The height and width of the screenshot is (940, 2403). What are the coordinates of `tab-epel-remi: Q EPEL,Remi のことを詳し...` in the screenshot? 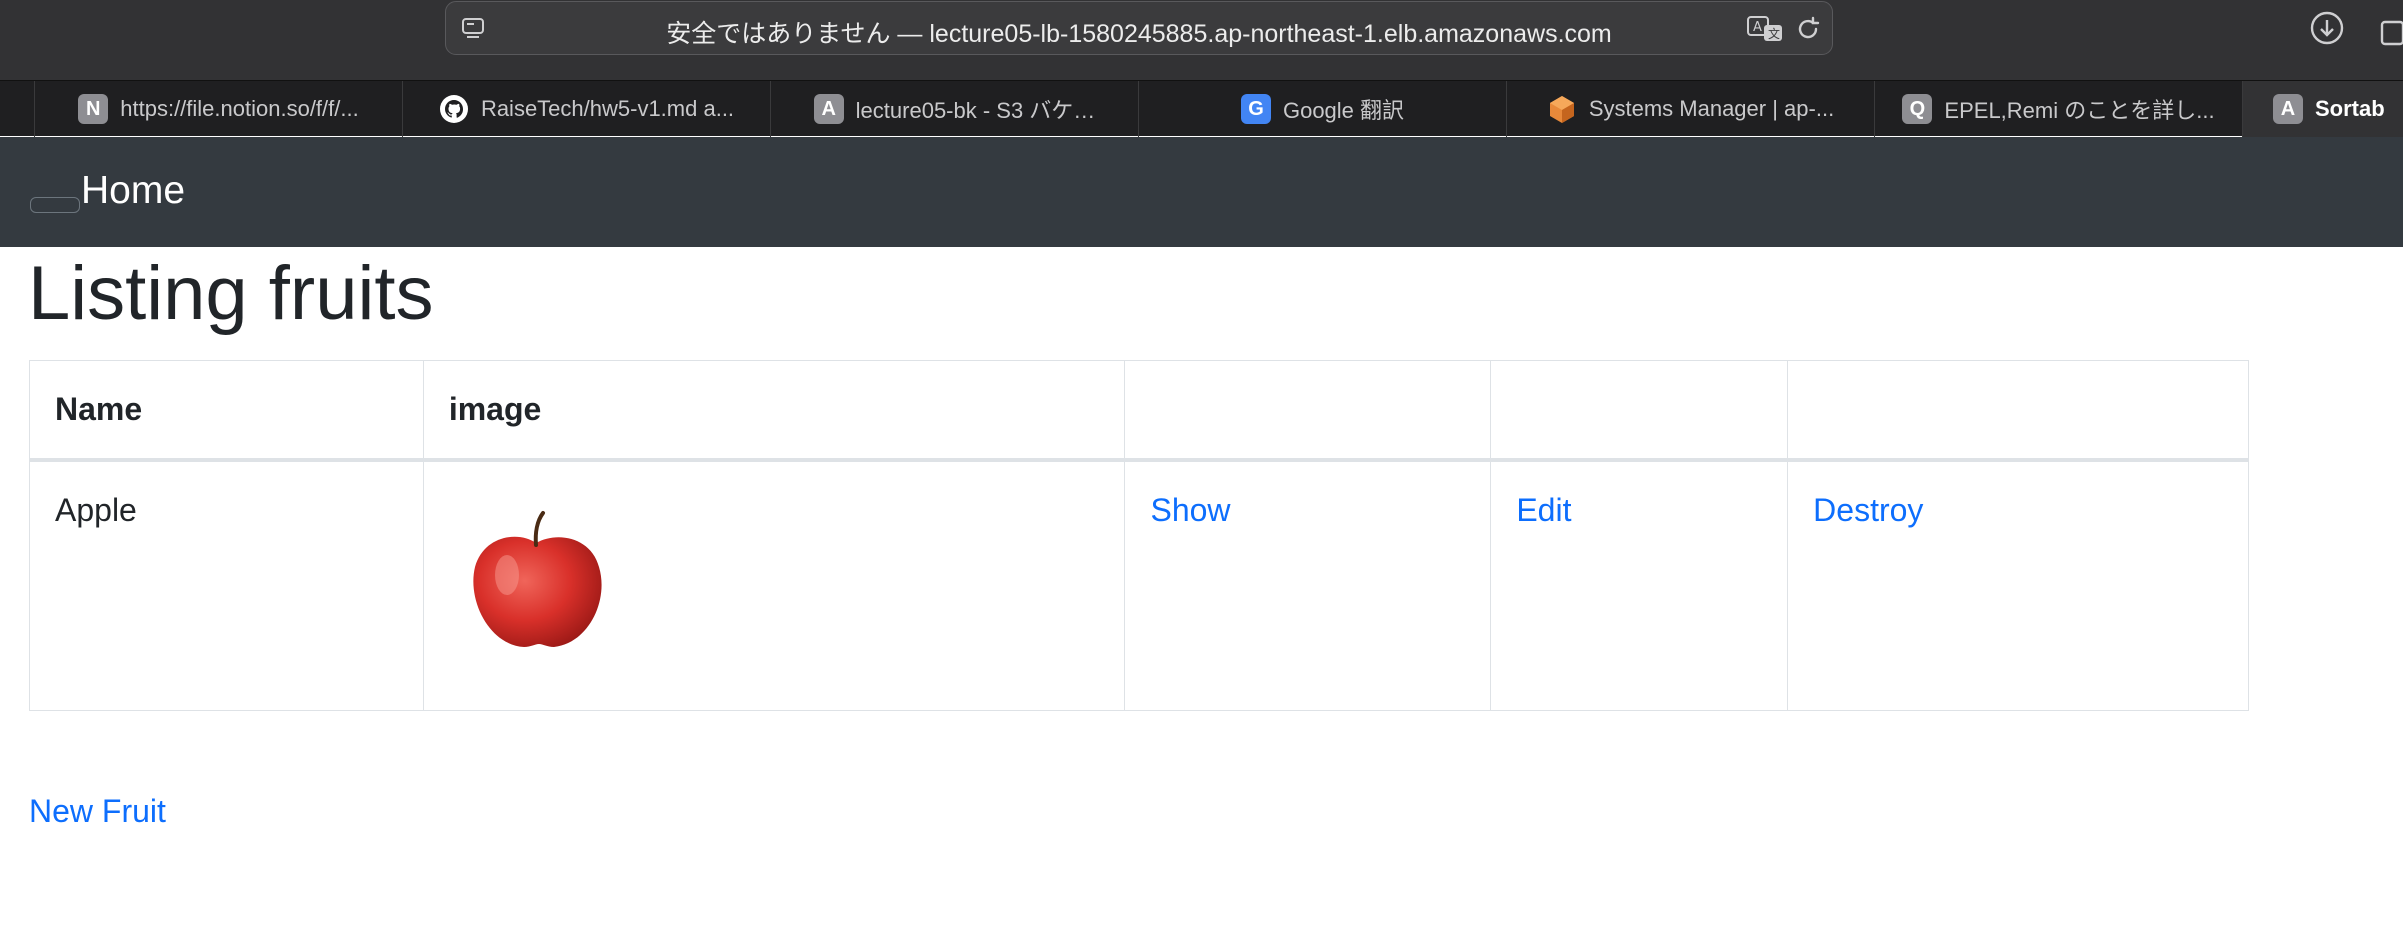 It's located at (2058, 109).